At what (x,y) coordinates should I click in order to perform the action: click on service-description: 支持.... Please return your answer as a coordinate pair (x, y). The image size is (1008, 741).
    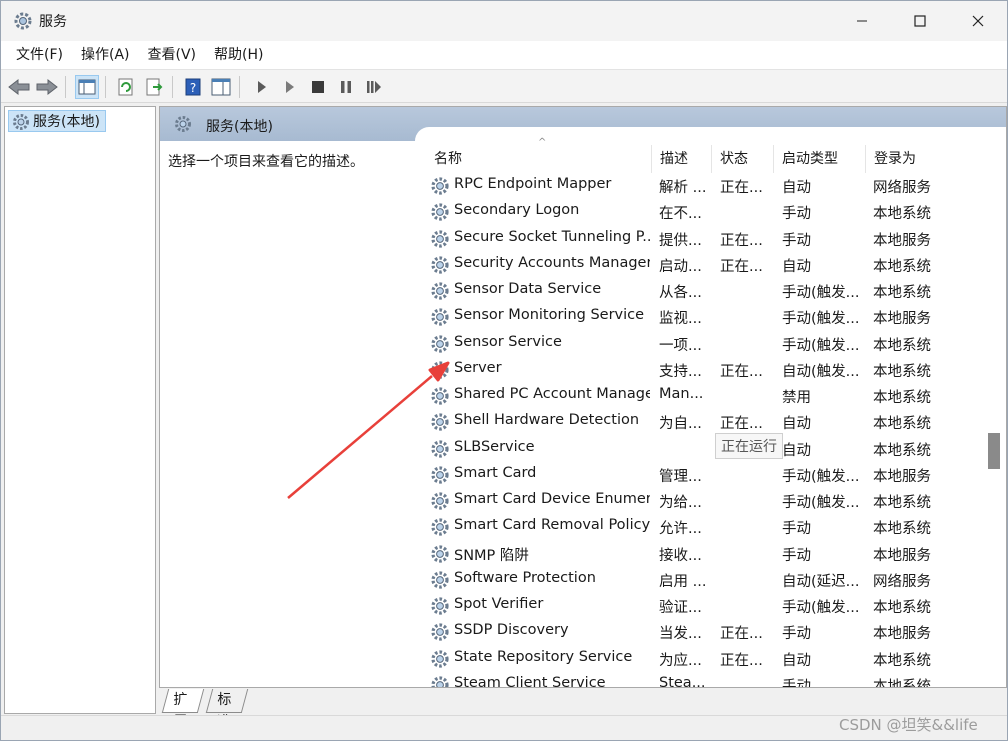
    Looking at the image, I should click on (680, 371).